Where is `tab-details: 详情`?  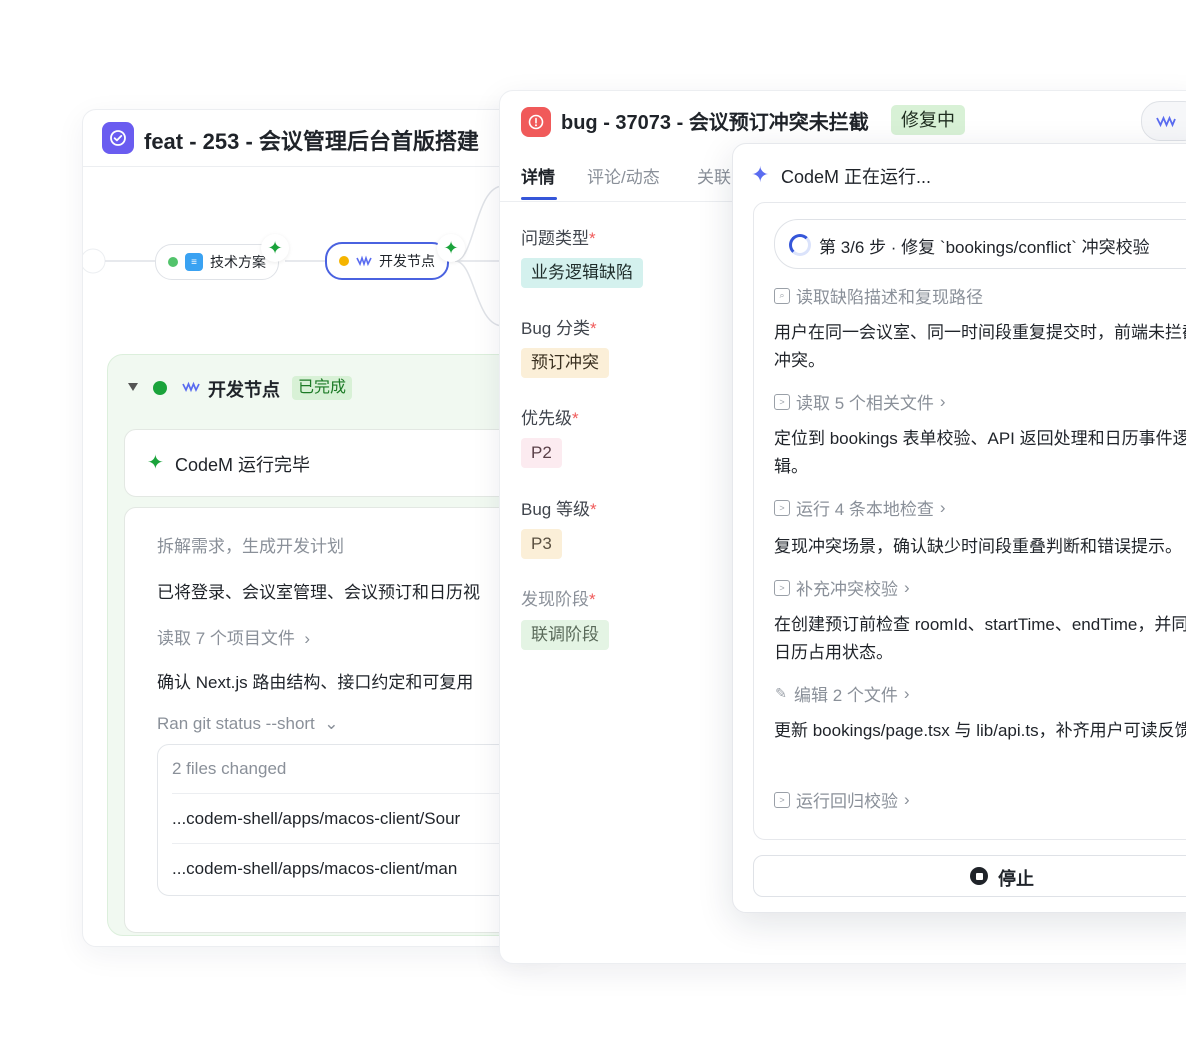
tab-details: 详情 is located at coordinates (538, 175).